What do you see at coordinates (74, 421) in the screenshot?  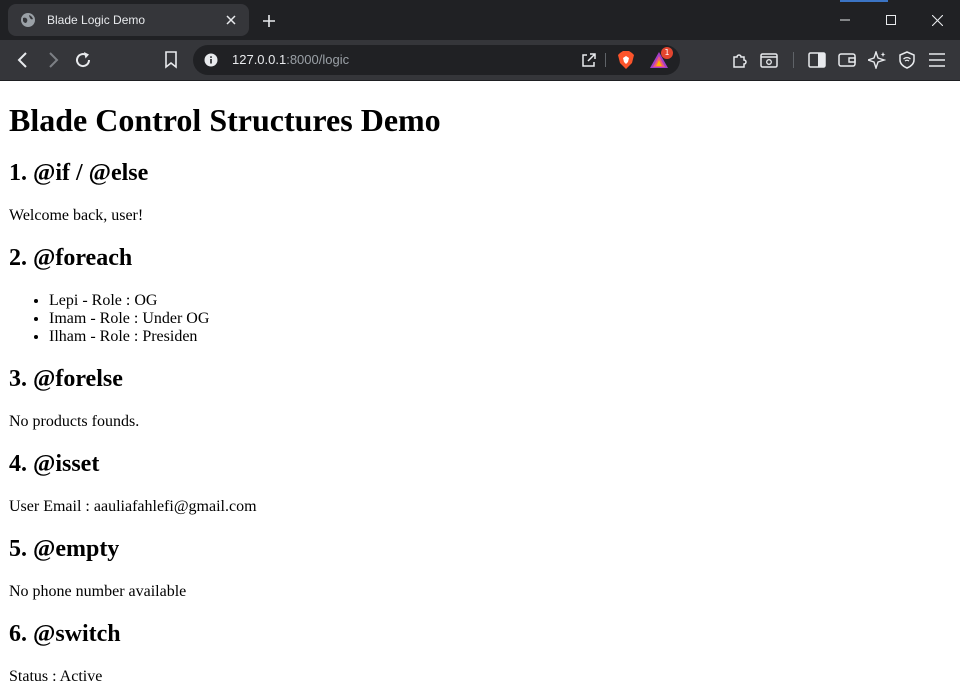 I see `forelse-text: No products founds.` at bounding box center [74, 421].